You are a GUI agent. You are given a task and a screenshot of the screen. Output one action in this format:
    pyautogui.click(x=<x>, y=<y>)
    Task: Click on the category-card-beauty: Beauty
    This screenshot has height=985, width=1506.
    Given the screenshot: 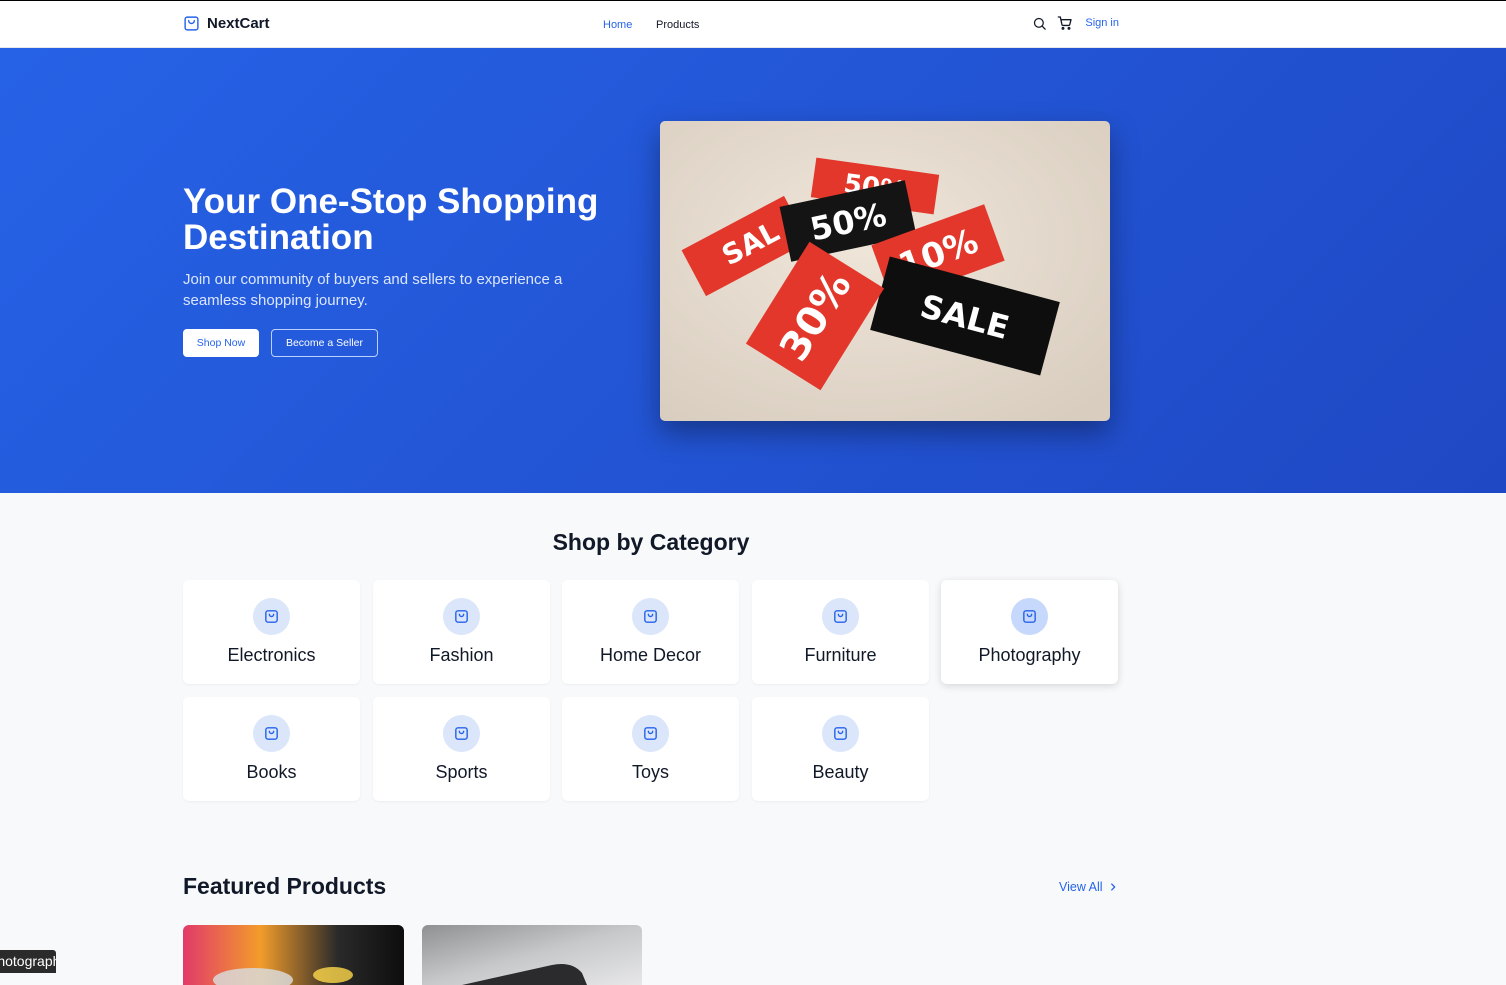 What is the action you would take?
    pyautogui.click(x=840, y=749)
    